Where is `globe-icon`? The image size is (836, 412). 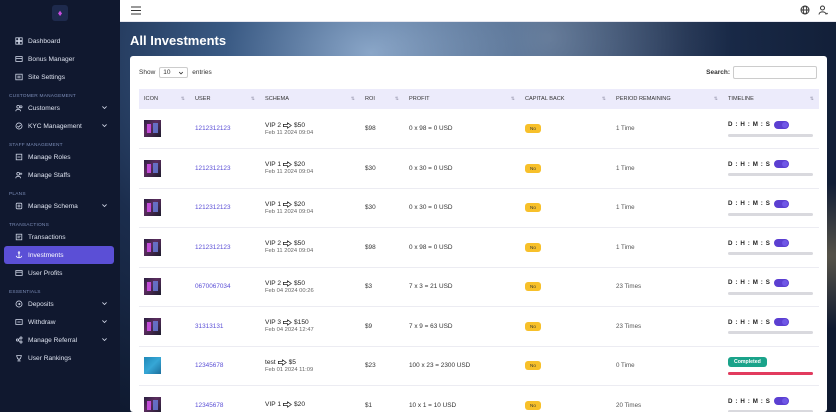
globe-icon is located at coordinates (805, 10).